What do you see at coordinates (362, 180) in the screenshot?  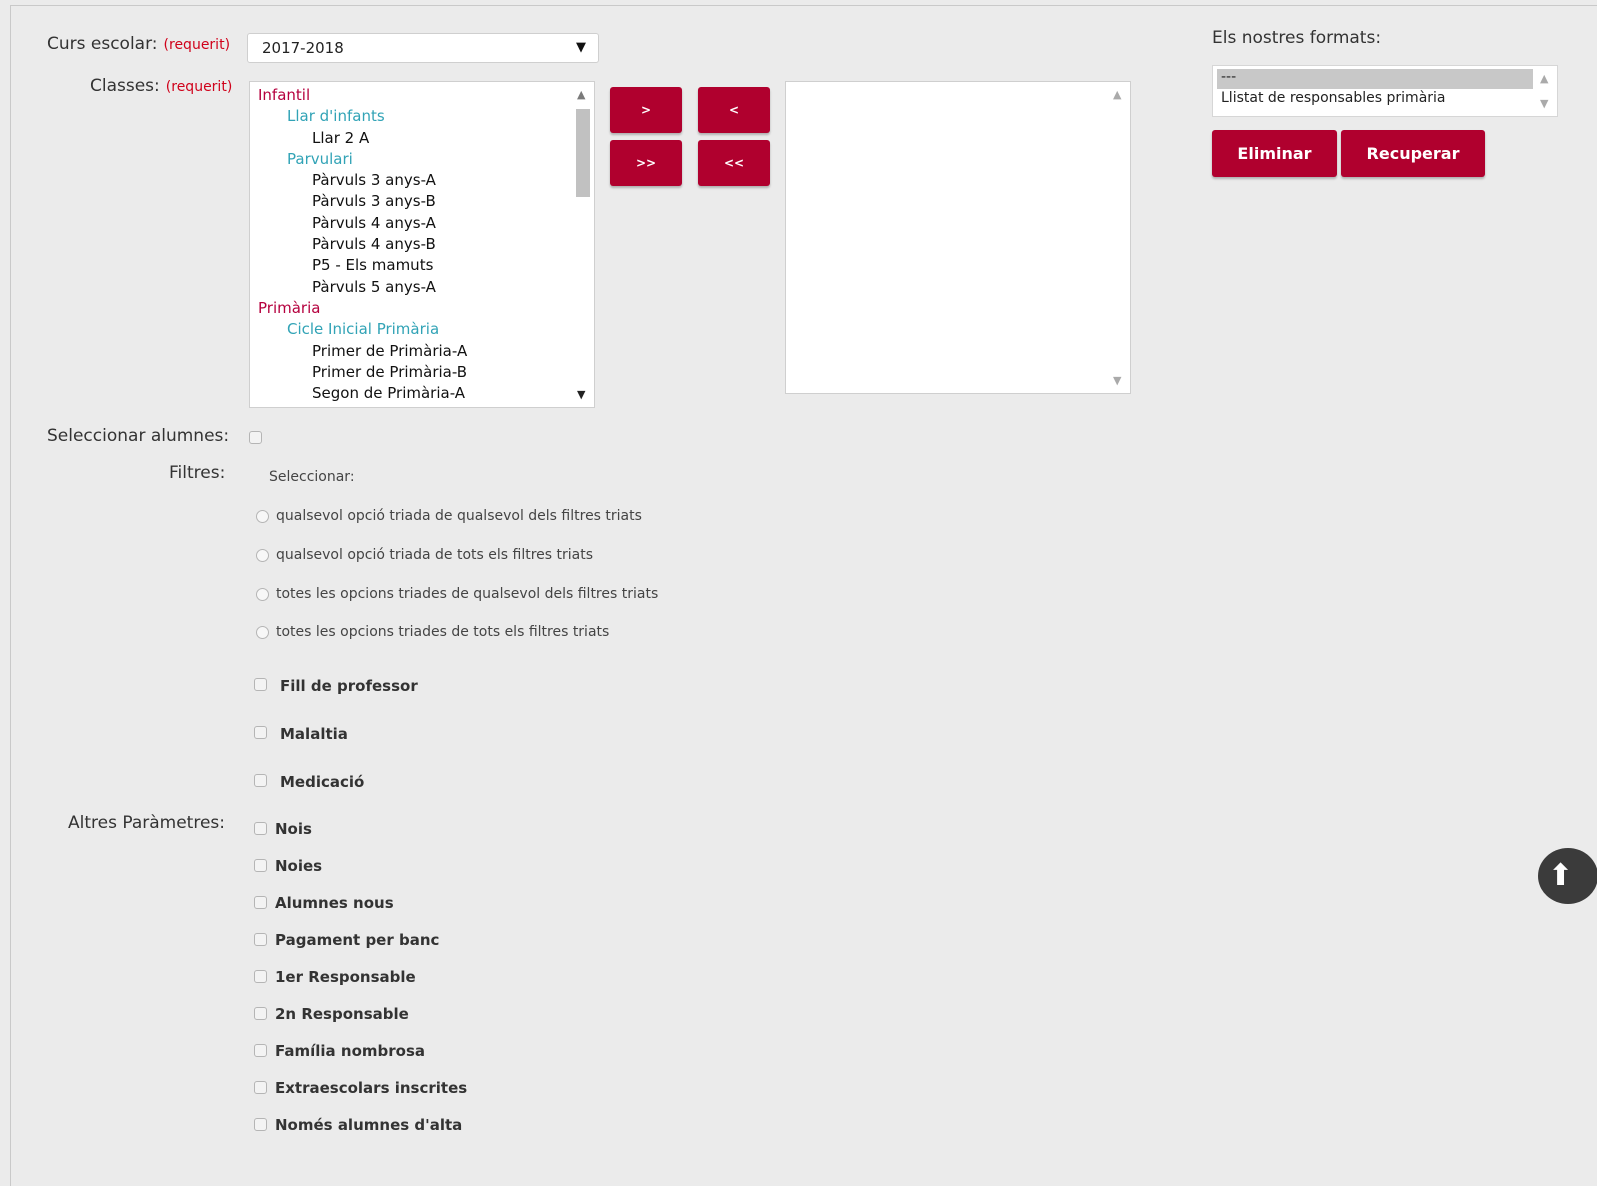 I see `class-option: Pàrvuls 3 anys-A` at bounding box center [362, 180].